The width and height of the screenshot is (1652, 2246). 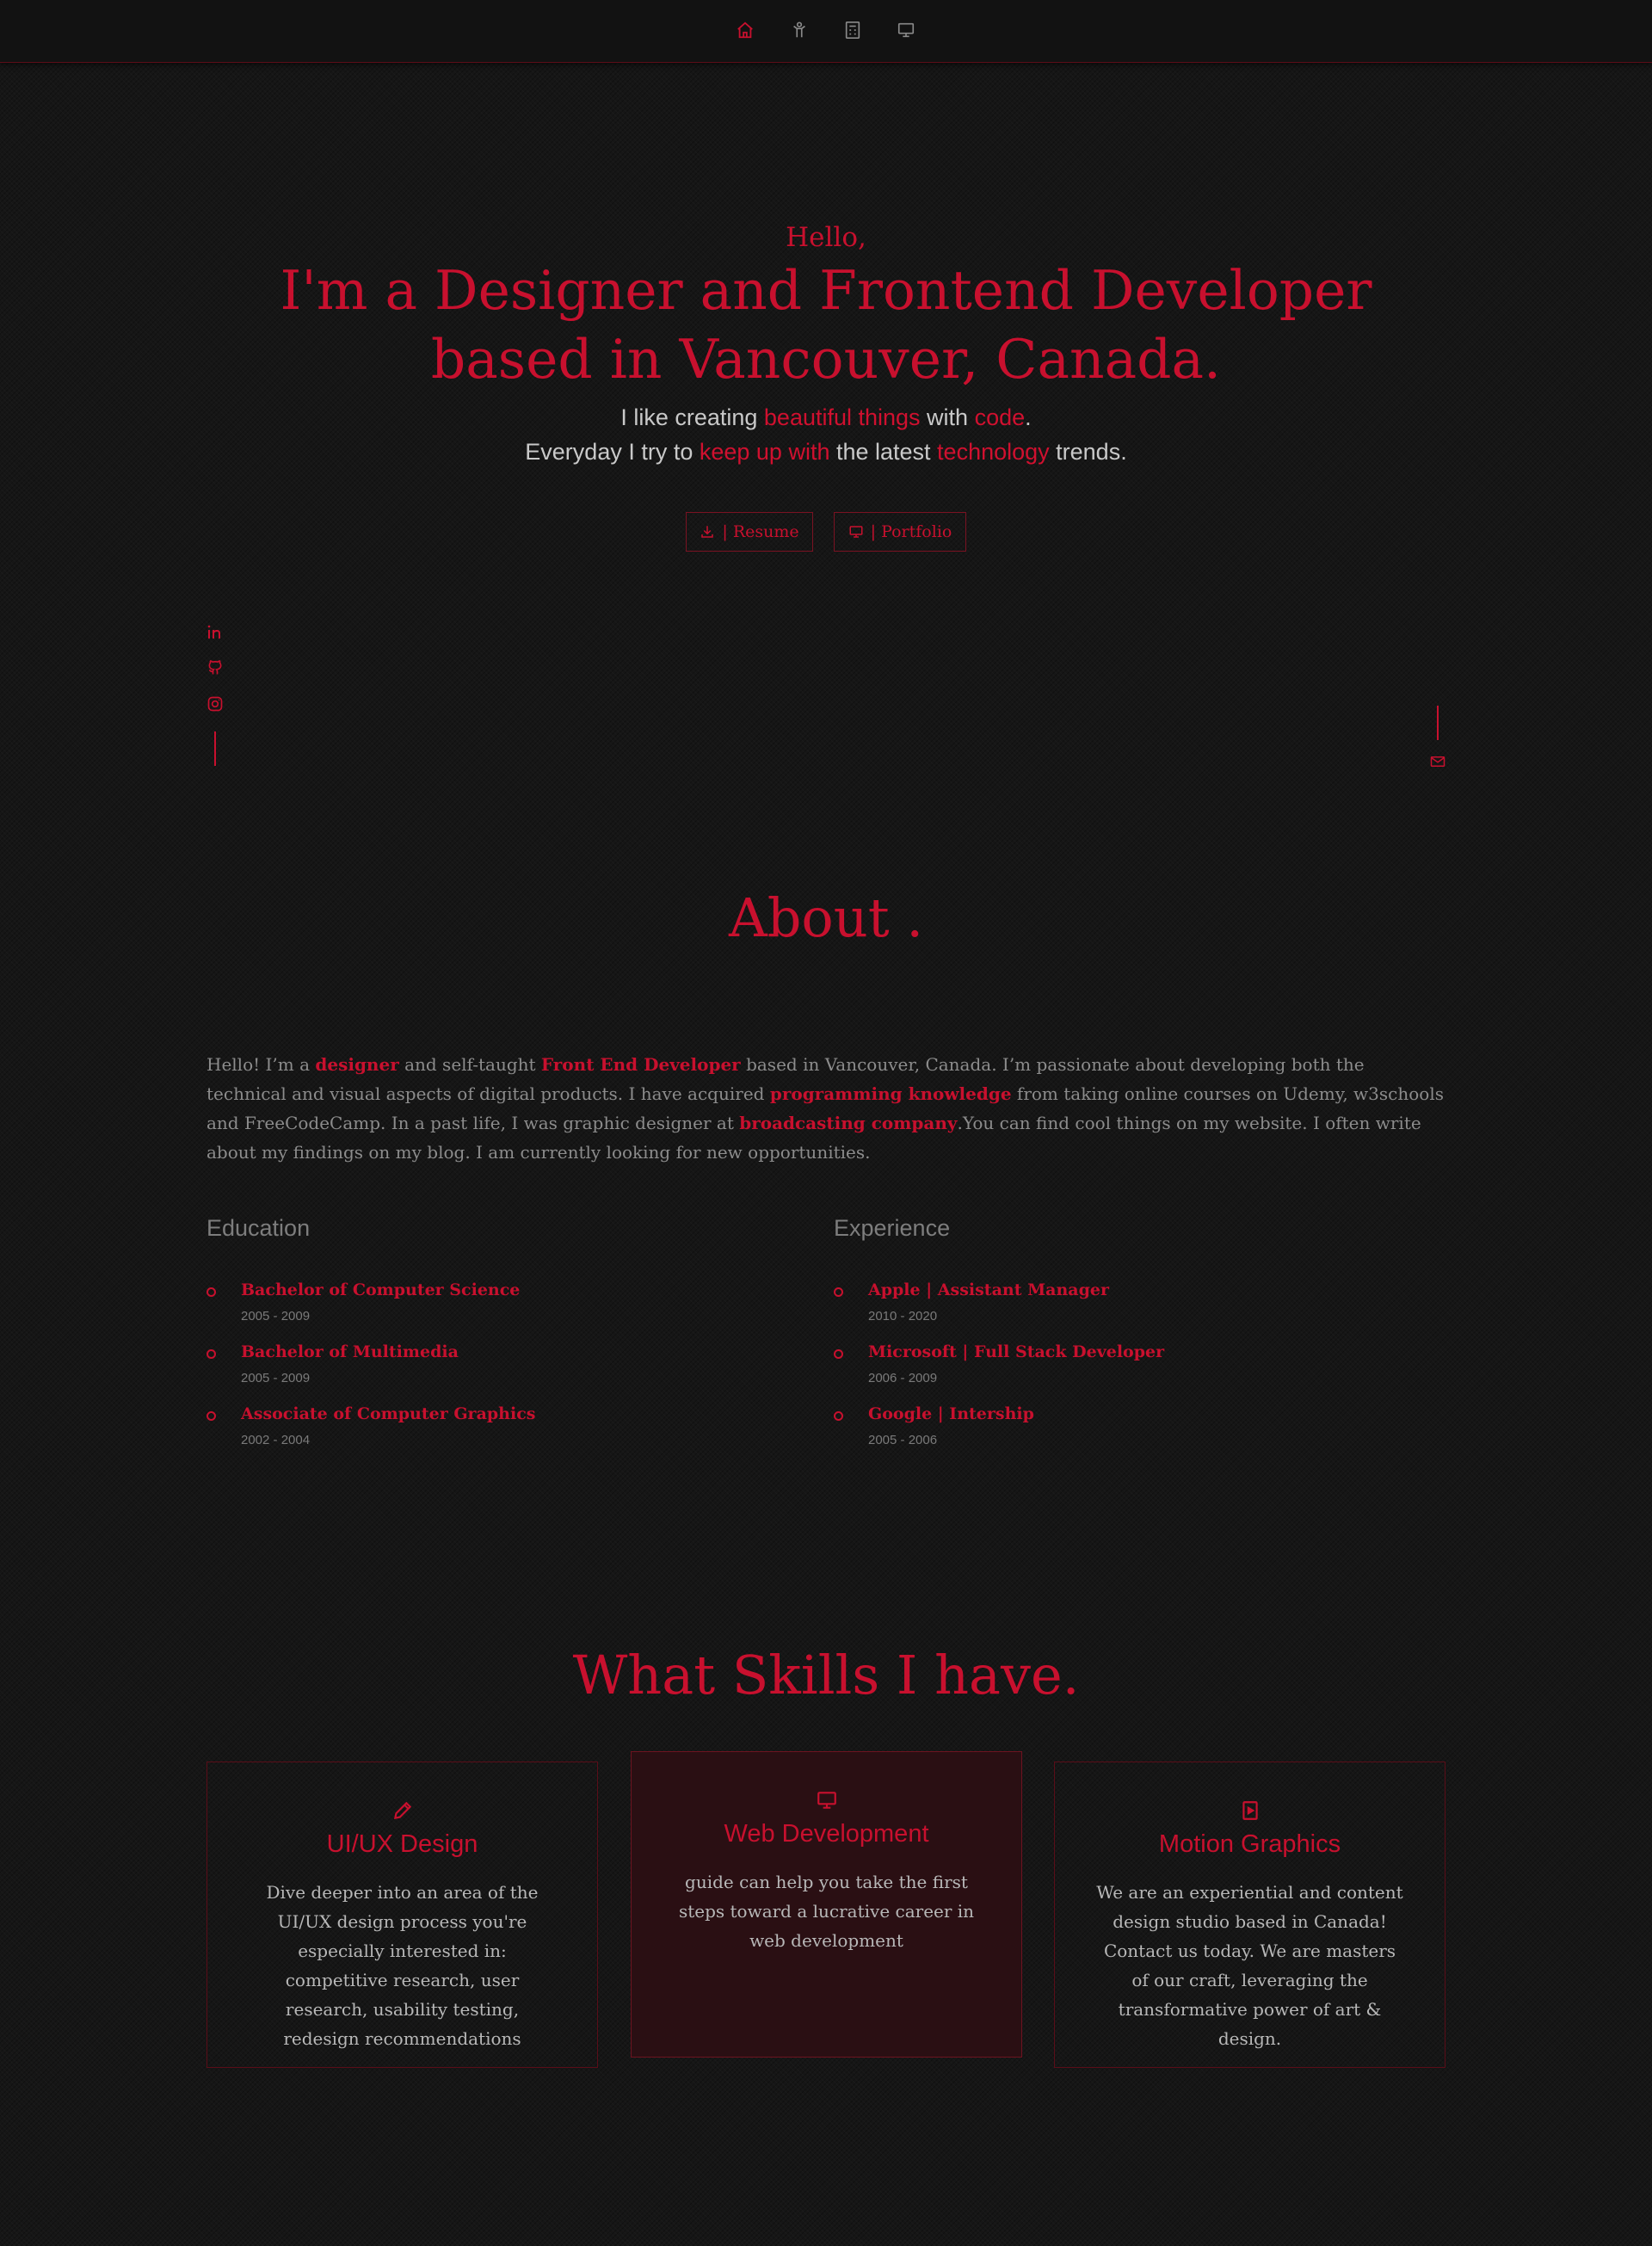 I want to click on education-heading: Education, so click(x=258, y=1228).